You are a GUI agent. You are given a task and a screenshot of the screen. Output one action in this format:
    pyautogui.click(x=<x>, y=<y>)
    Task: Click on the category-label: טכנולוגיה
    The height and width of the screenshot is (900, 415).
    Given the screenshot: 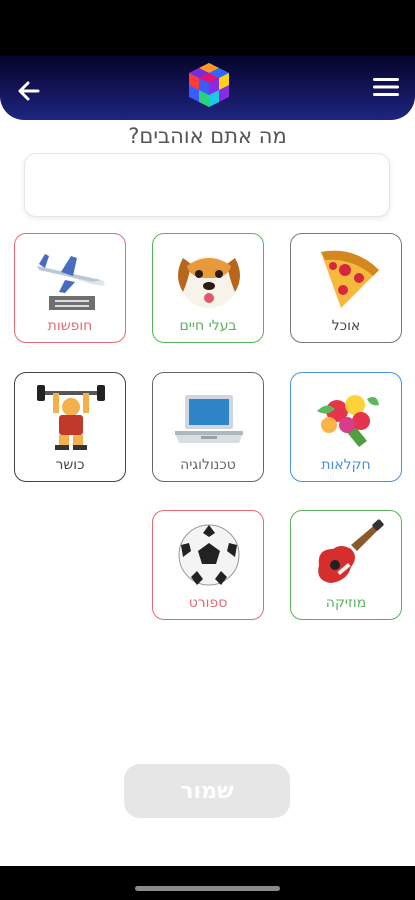 What is the action you would take?
    pyautogui.click(x=208, y=465)
    